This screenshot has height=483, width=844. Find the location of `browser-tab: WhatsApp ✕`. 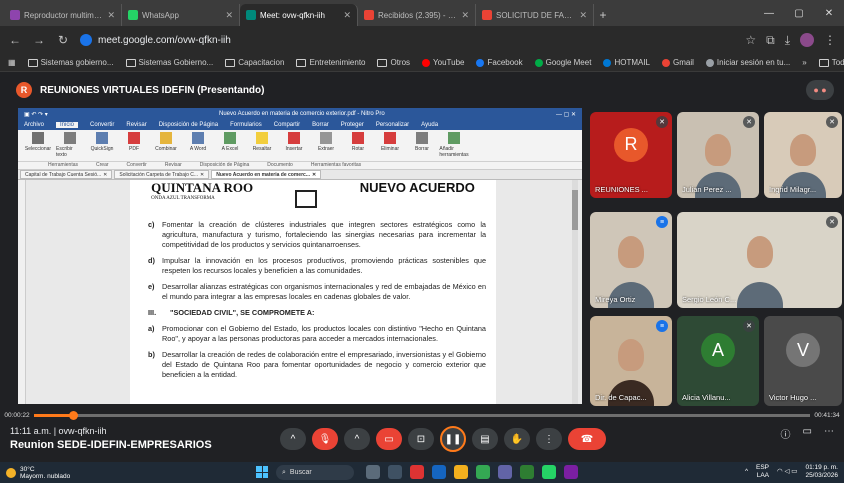

browser-tab: WhatsApp ✕ is located at coordinates (181, 15).